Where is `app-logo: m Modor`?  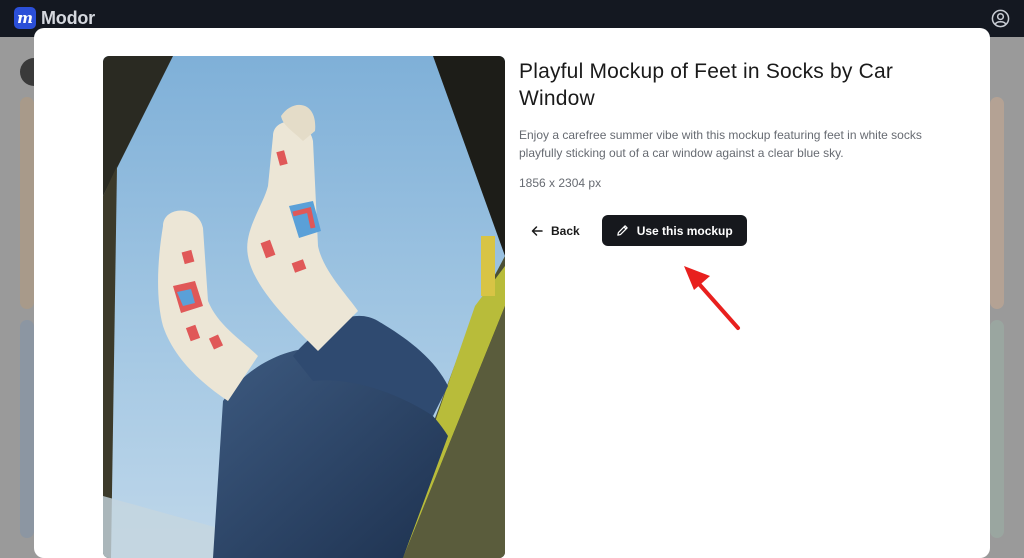
app-logo: m Modor is located at coordinates (54, 18).